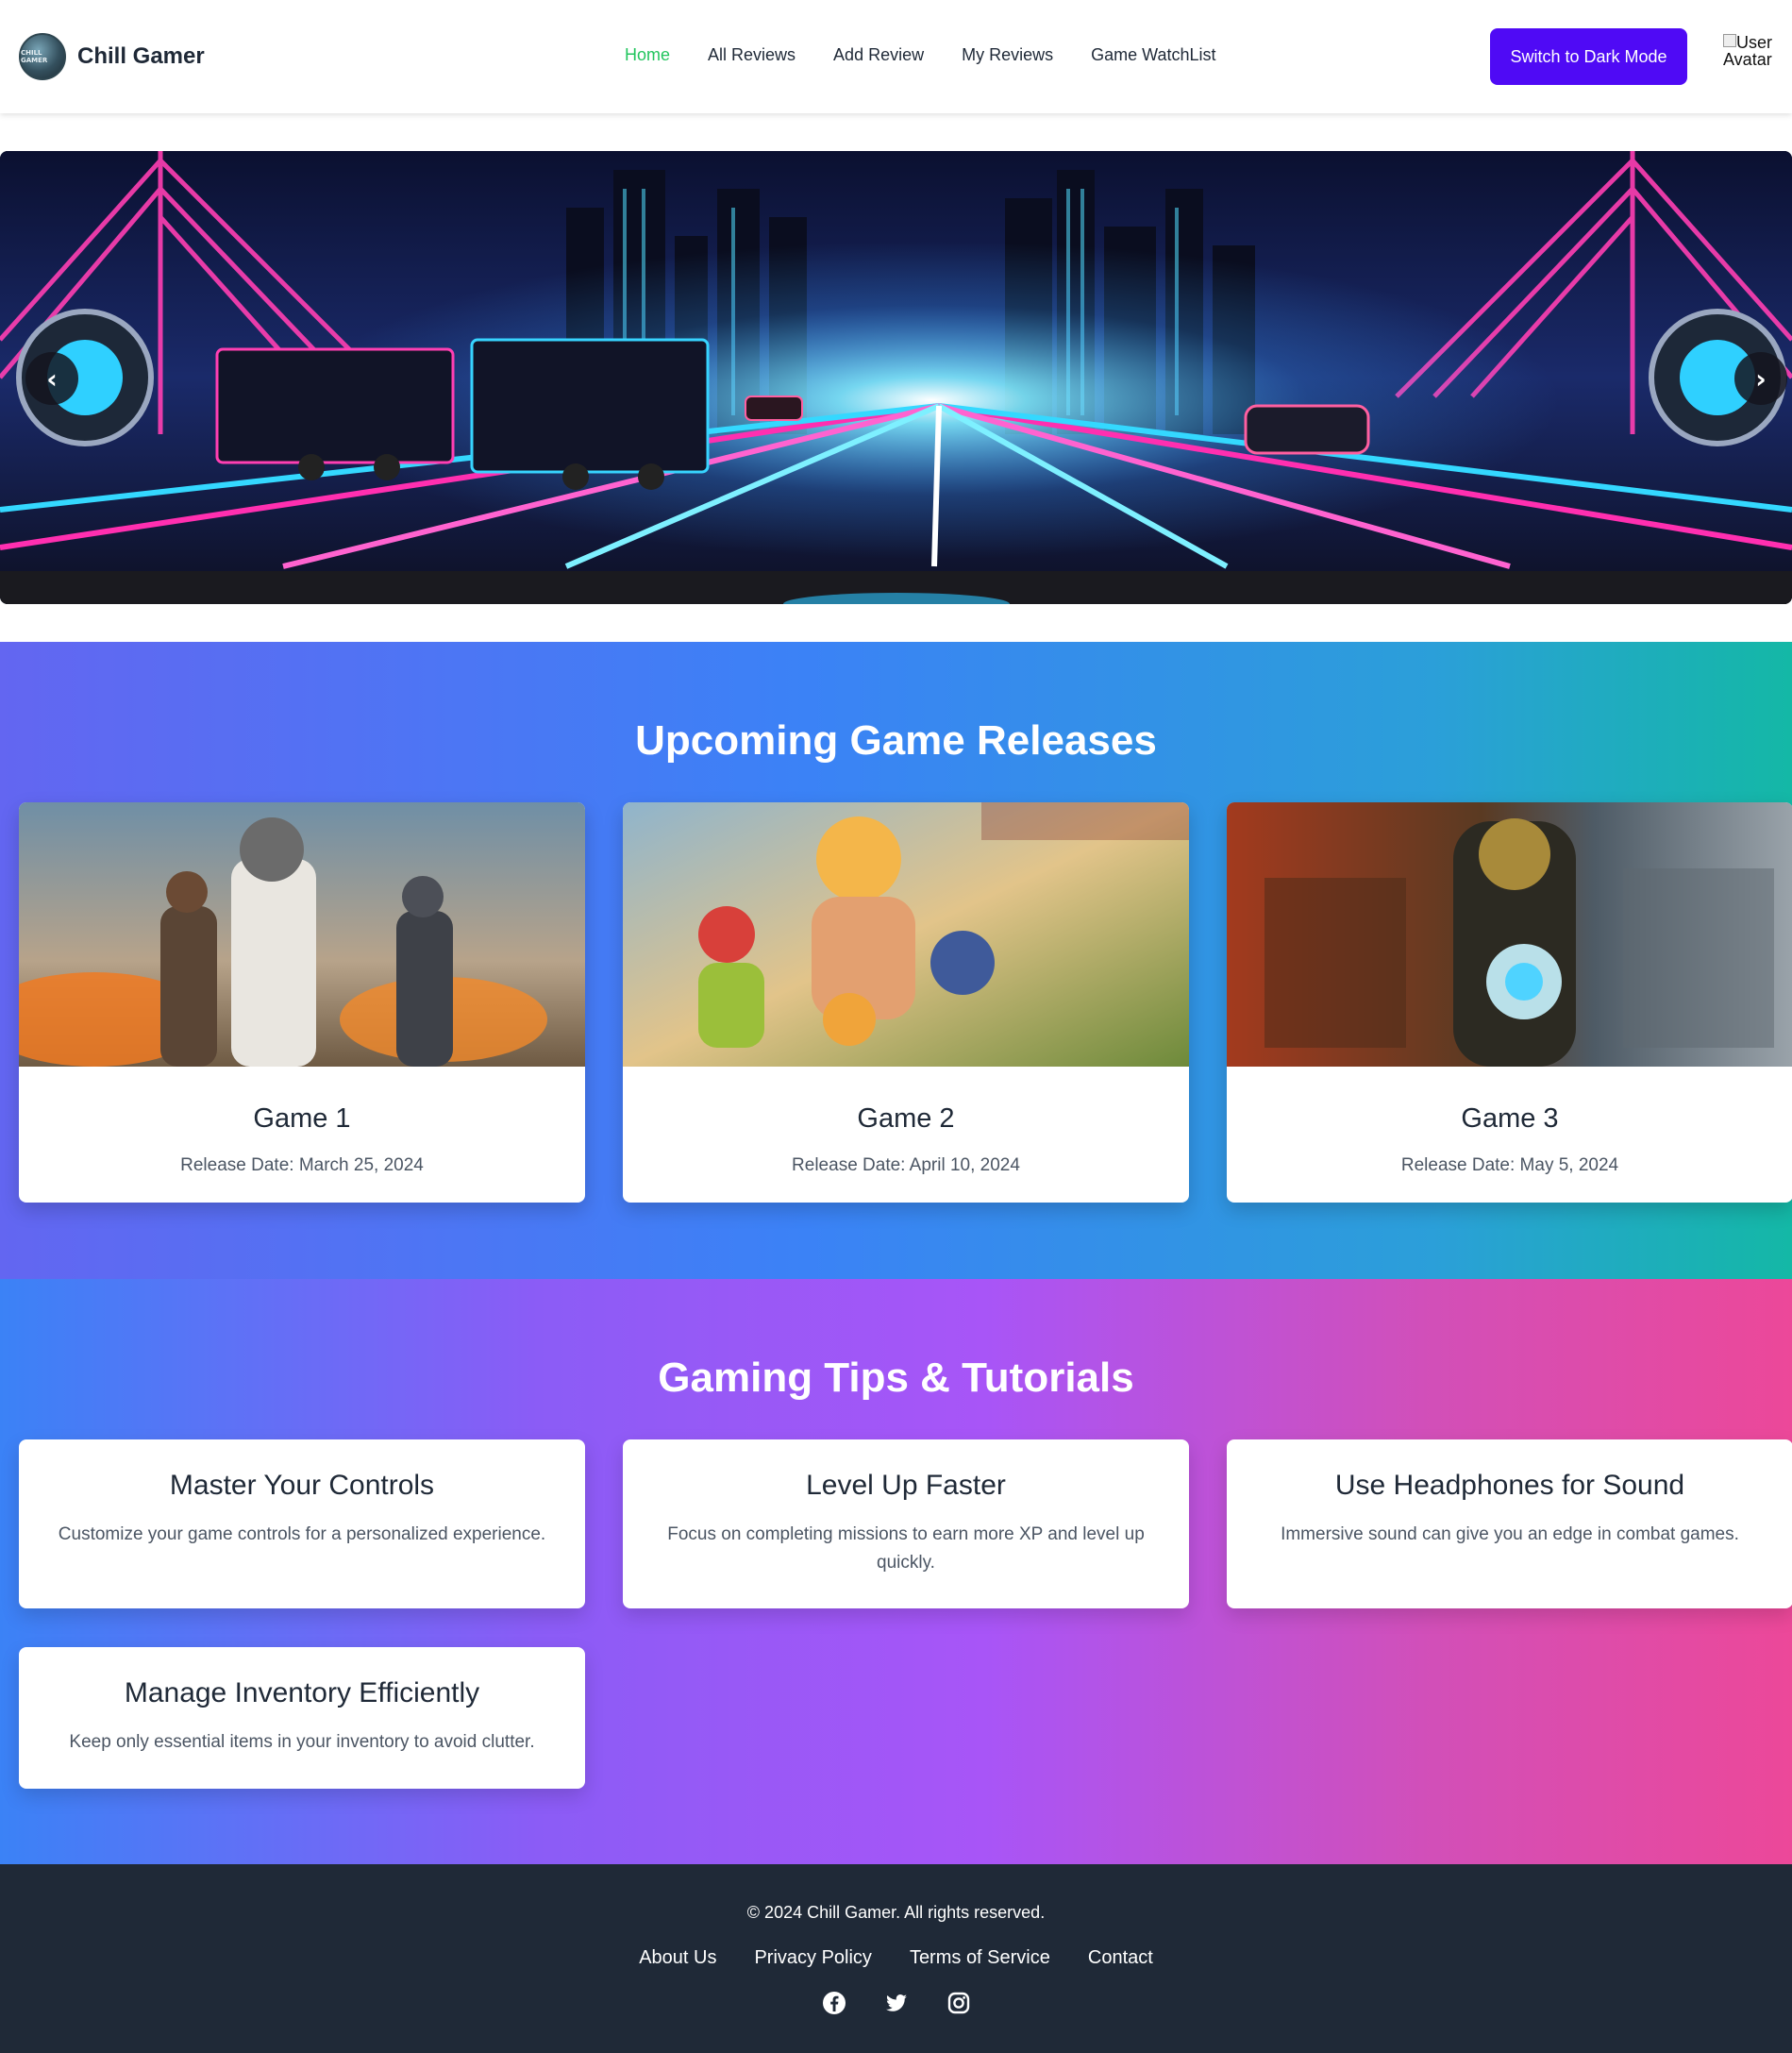 This screenshot has height=2053, width=1792. I want to click on brand: CHILL GAMER Chill Gamer, so click(112, 56).